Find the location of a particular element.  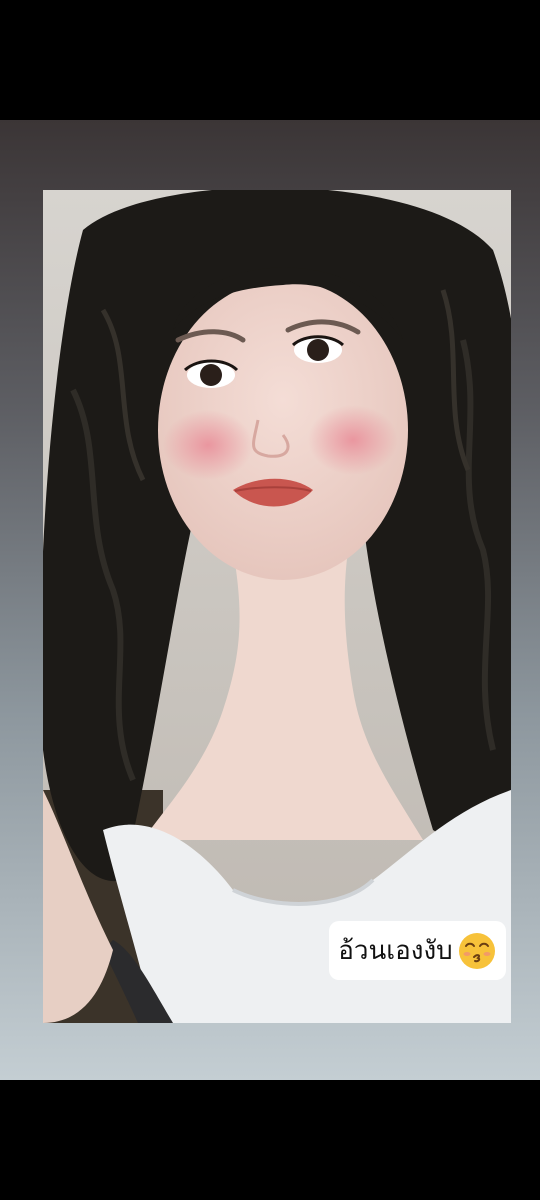

caption-text: อ้วนเองงับ is located at coordinates (395, 950).